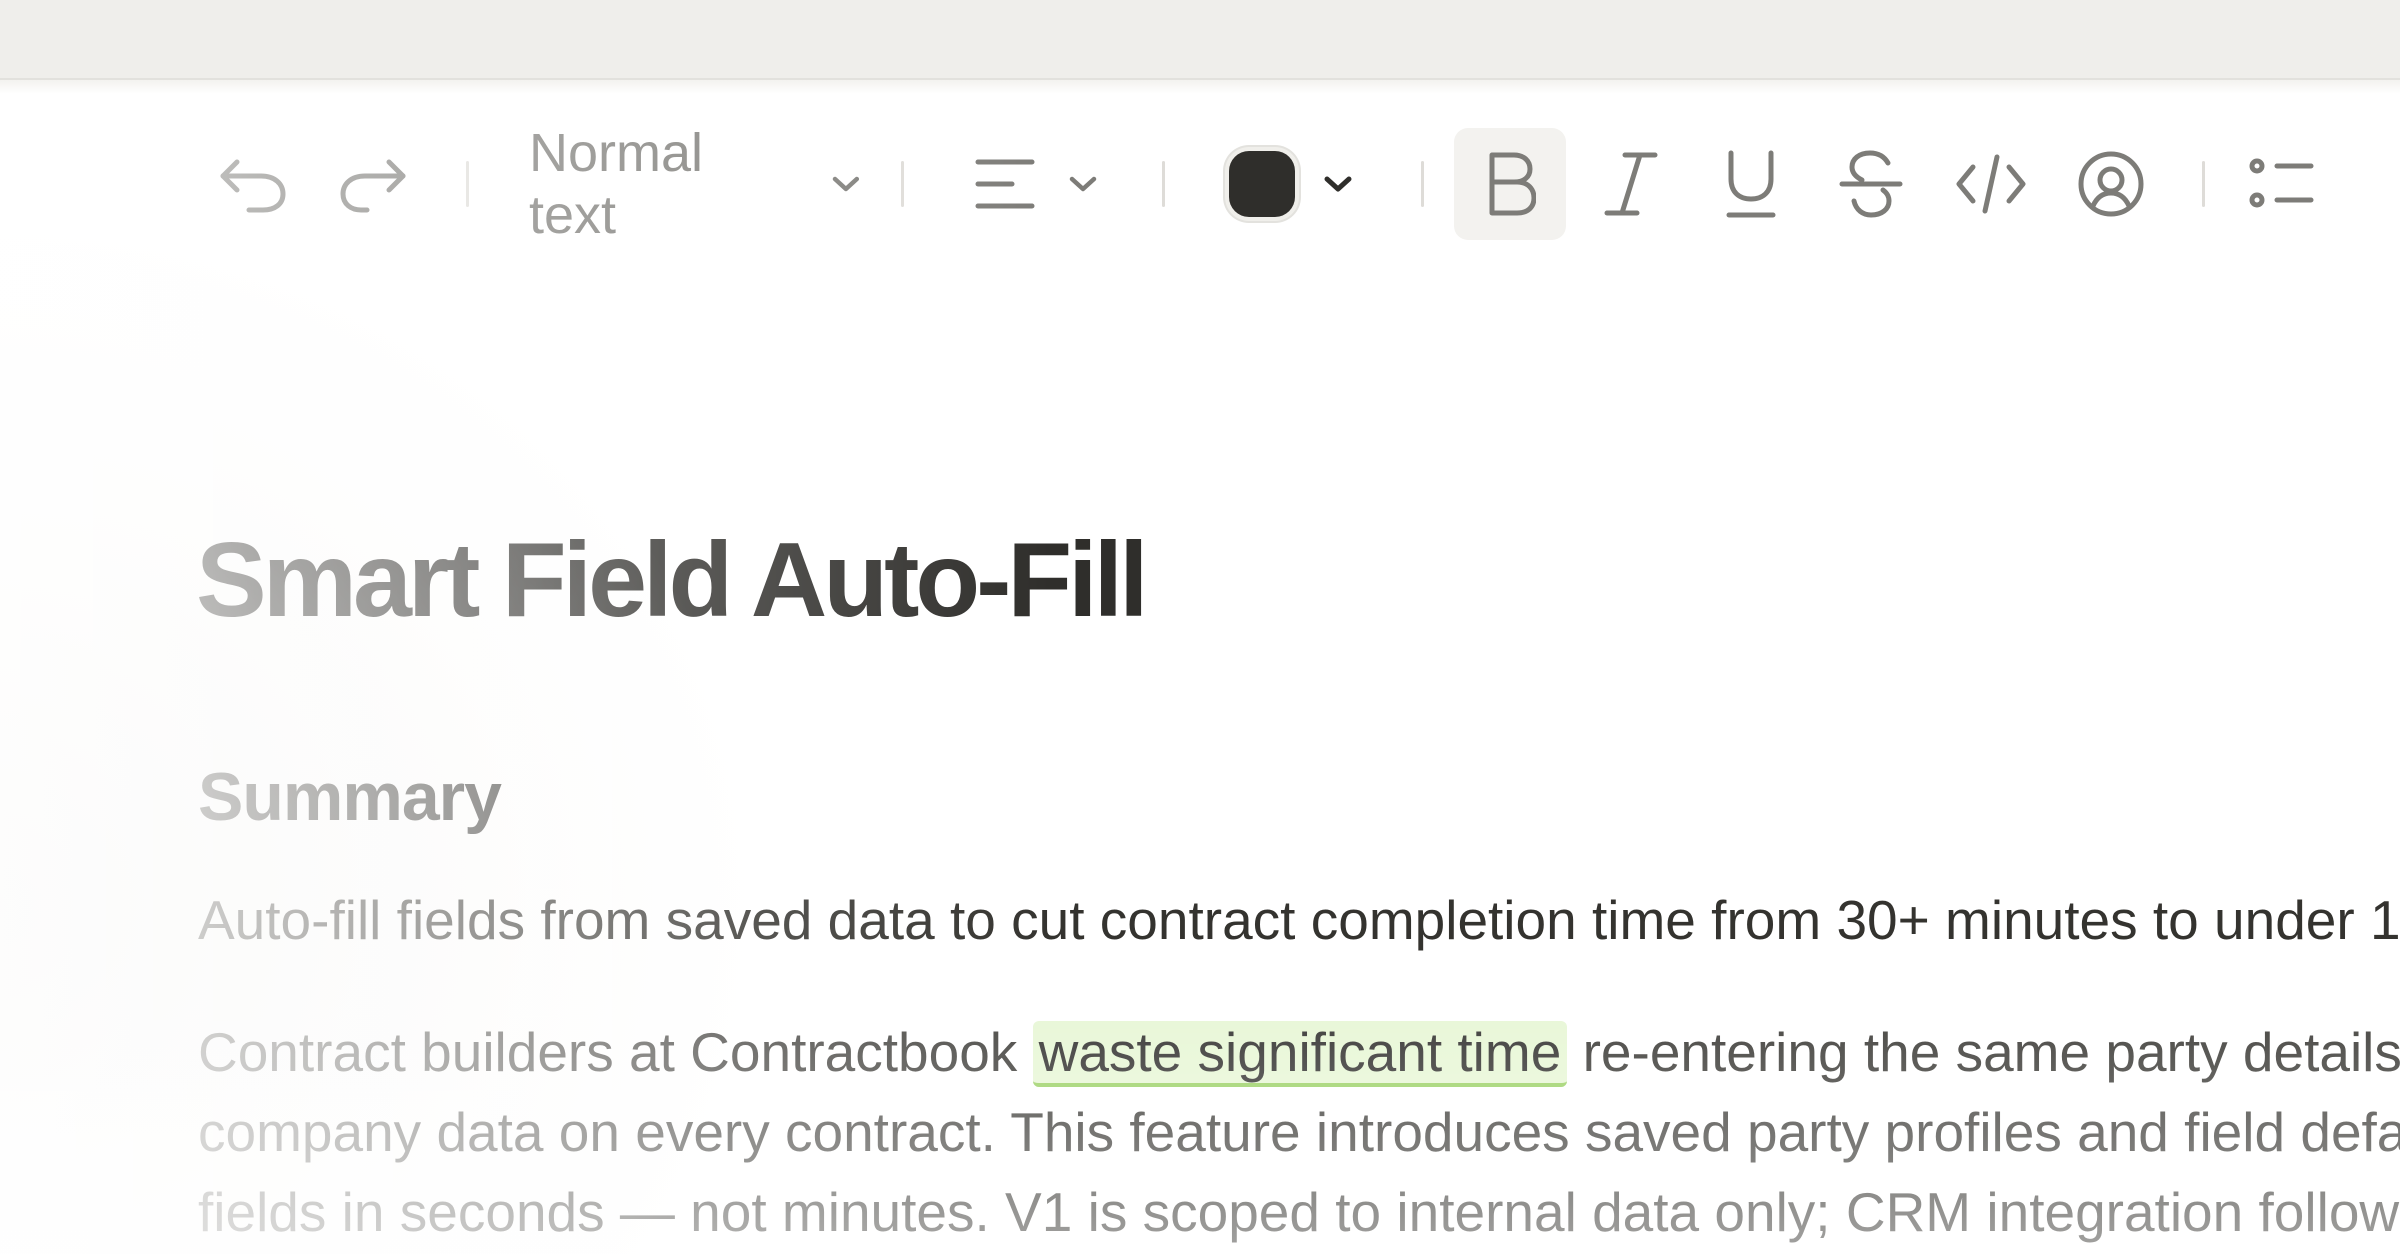 The image size is (2400, 1254). I want to click on undo-icon, so click(253, 186).